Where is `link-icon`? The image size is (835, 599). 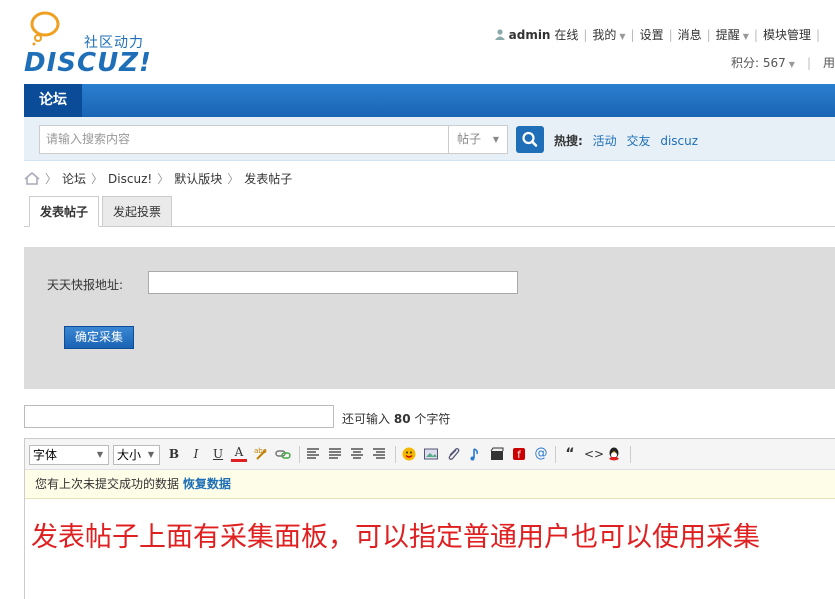
link-icon is located at coordinates (283, 454).